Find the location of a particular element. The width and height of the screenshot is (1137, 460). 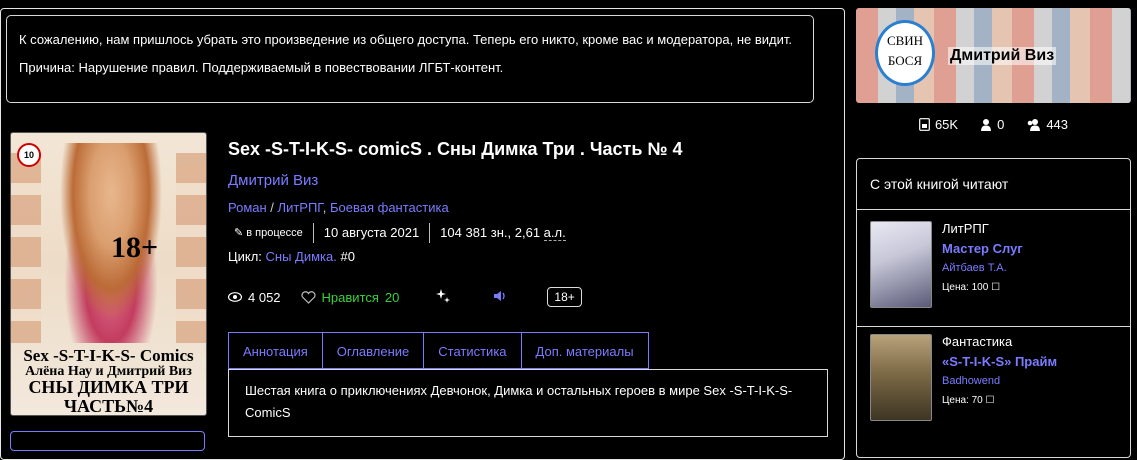

users-icon is located at coordinates (1034, 124).